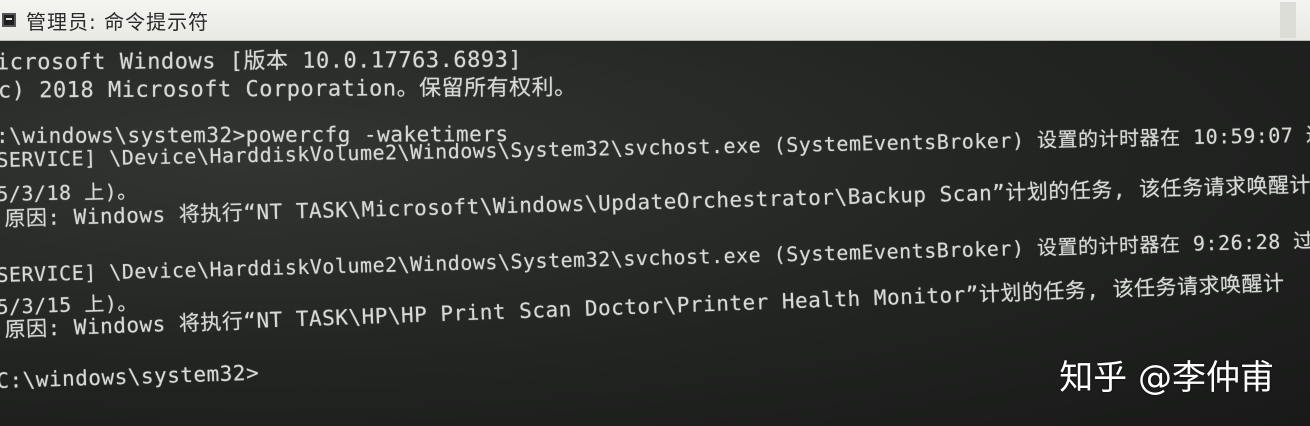  I want to click on console-prompt: C:\windows\system32>, so click(129, 377).